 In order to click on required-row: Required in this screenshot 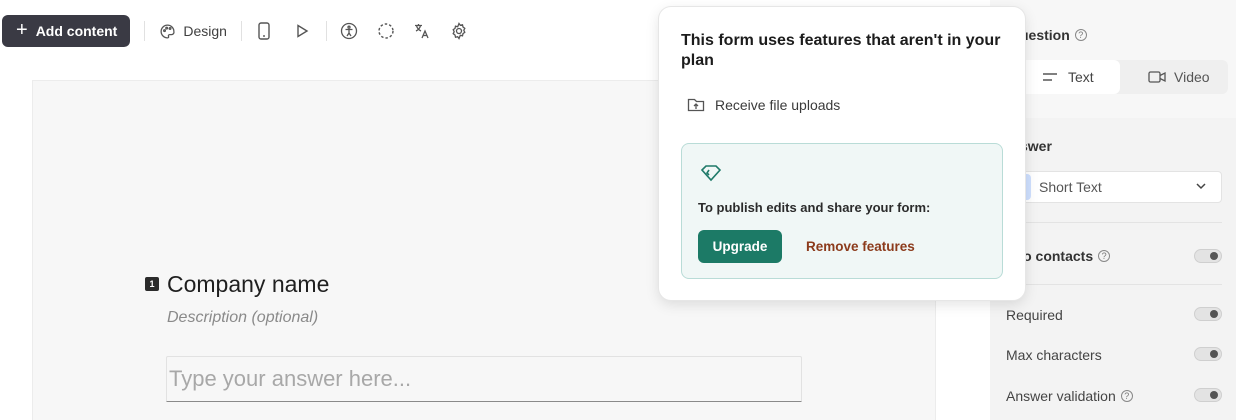, I will do `click(1034, 315)`.